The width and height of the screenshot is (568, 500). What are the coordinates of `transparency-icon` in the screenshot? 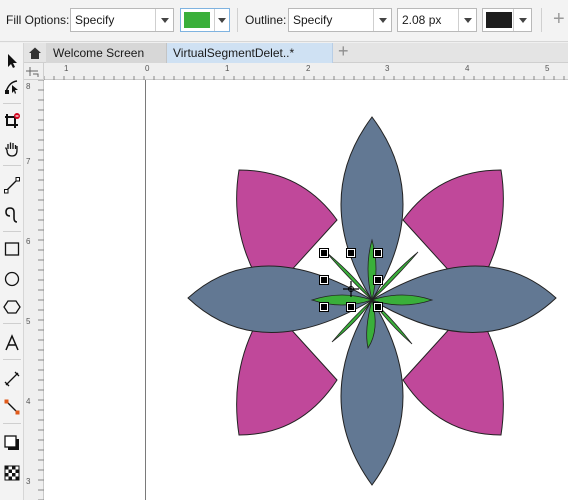 It's located at (12, 473).